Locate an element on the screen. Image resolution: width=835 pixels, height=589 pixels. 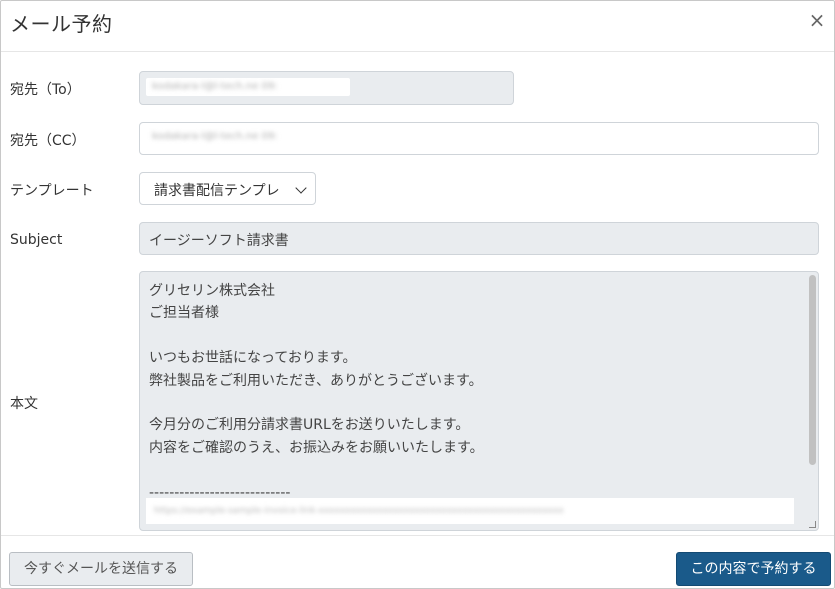
modal-footer: 今すぐメールを送信する この内容で予約する is located at coordinates (417, 561).